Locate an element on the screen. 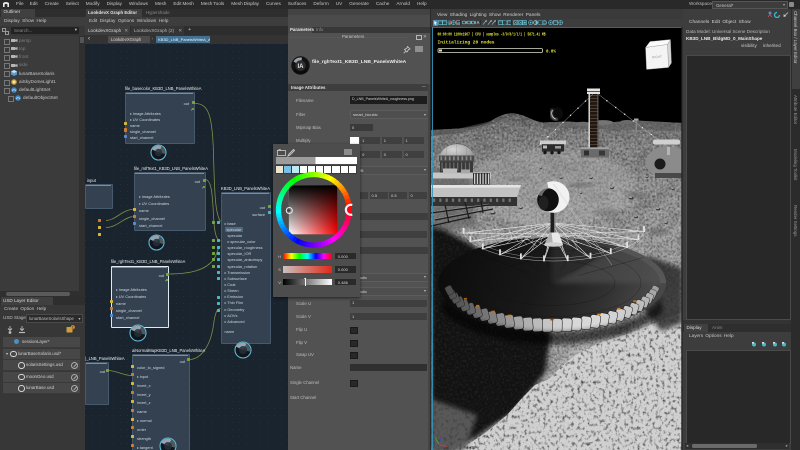  svg-text: RIGHT is located at coordinates (657, 56).